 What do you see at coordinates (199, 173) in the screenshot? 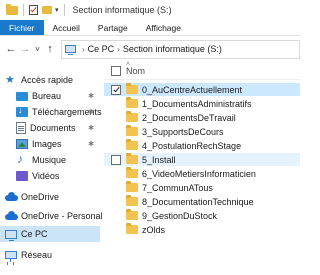
I see `folder-name: 6_VideoMetiersInformaticien` at bounding box center [199, 173].